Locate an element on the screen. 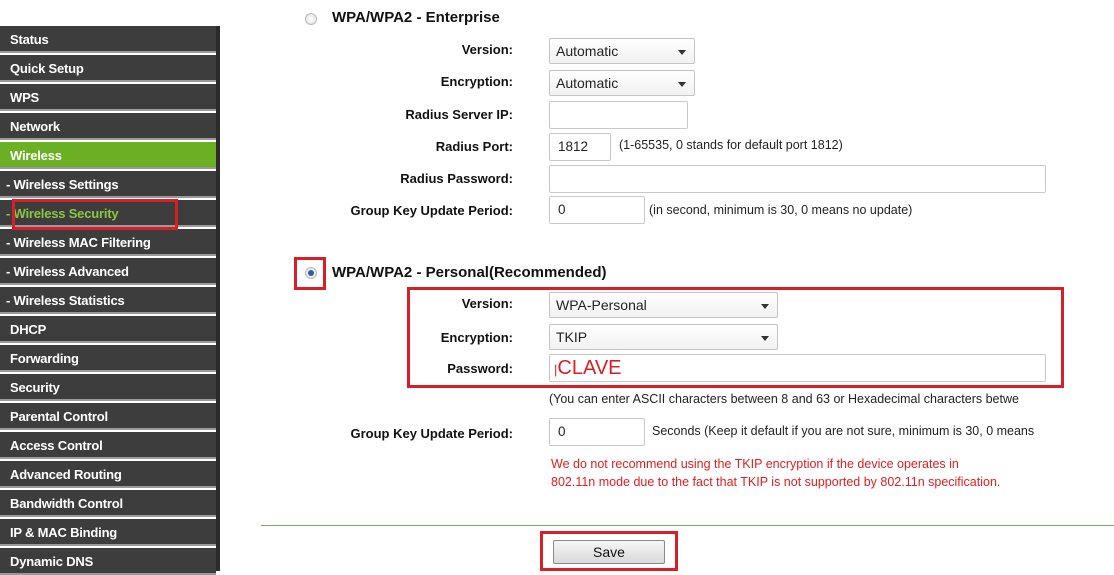 Image resolution: width=1114 pixels, height=575 pixels. personal-password-input: |CLAVE is located at coordinates (797, 368).